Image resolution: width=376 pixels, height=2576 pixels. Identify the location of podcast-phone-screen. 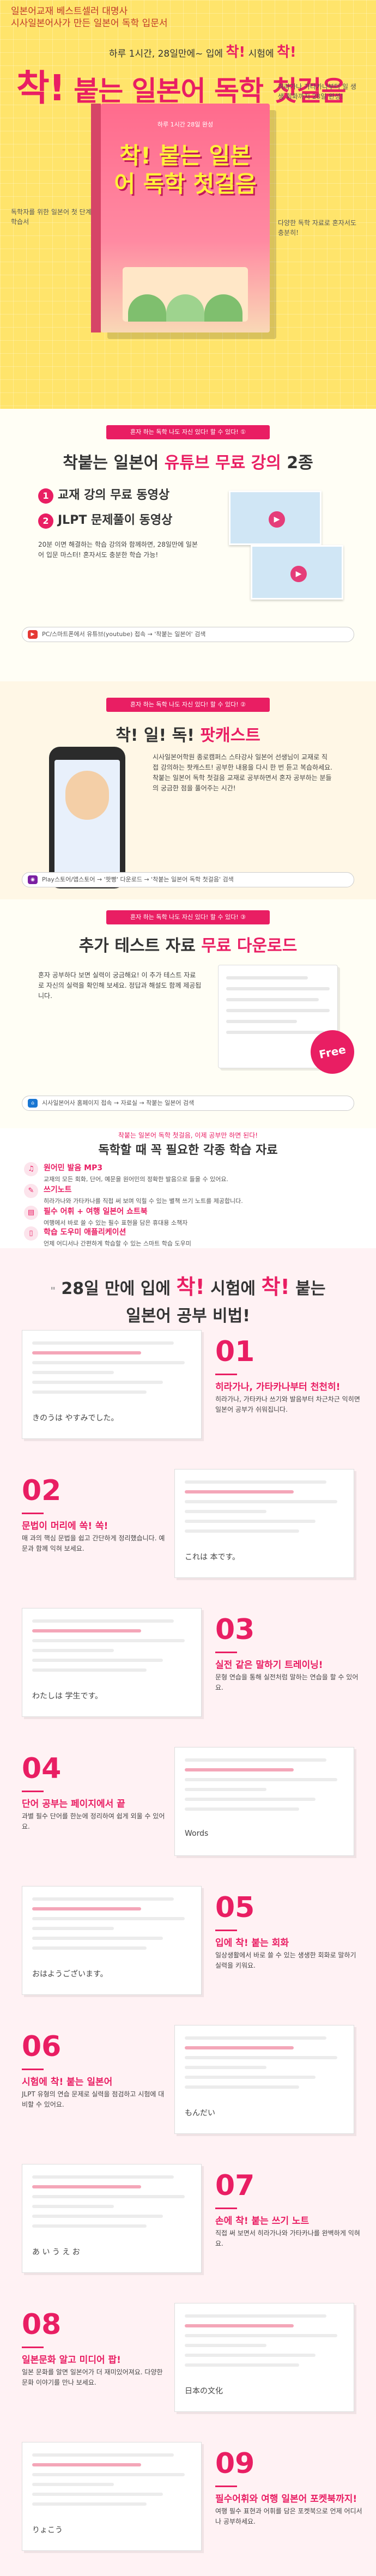
(87, 817).